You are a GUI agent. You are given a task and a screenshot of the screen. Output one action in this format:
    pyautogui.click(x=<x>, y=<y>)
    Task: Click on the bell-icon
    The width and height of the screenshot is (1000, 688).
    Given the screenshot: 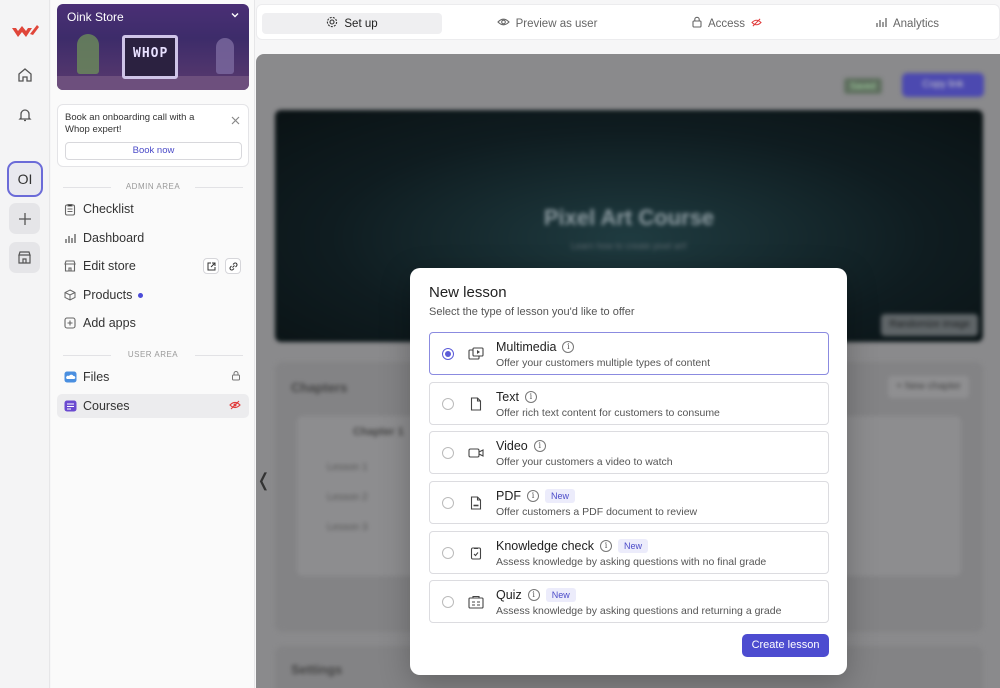 What is the action you would take?
    pyautogui.click(x=25, y=115)
    